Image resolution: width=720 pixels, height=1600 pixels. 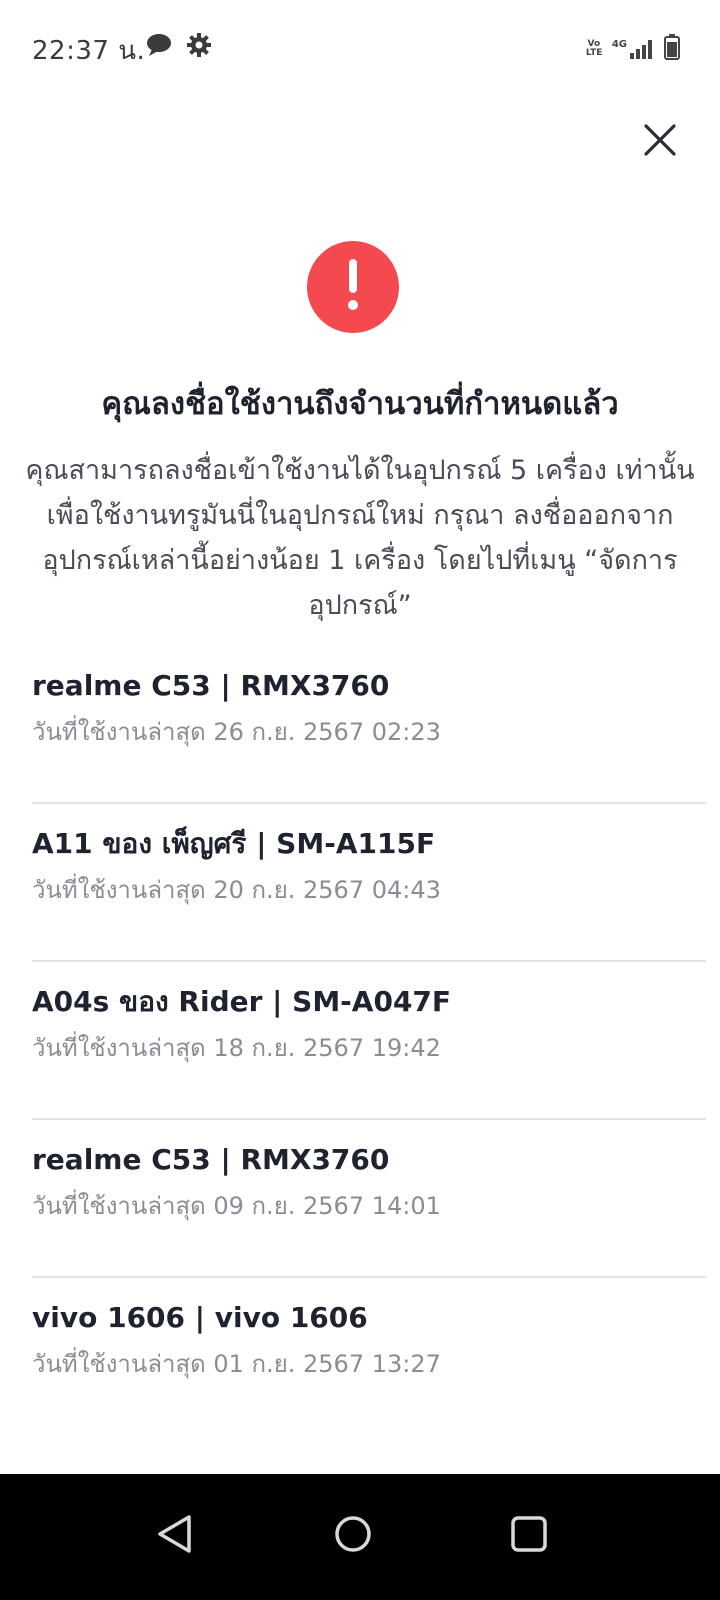 I want to click on close-button, so click(x=660, y=142).